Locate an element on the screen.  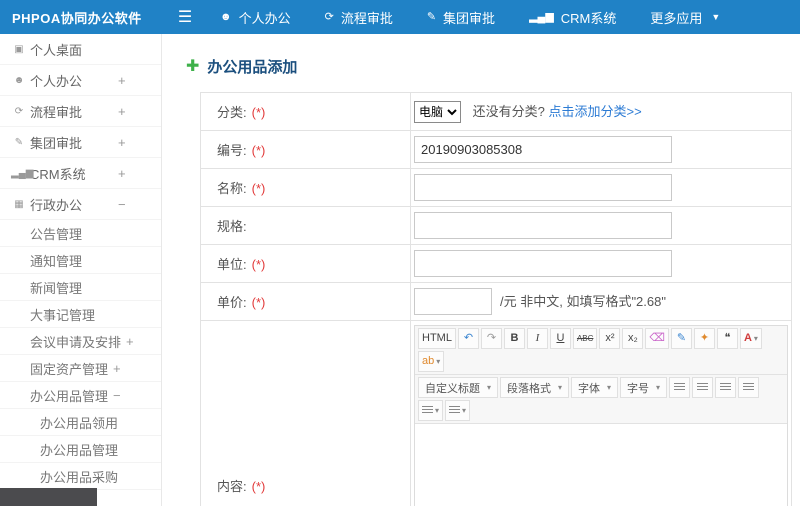
custom-style-select: 自定义标题 ▾ is located at coordinates (458, 387).